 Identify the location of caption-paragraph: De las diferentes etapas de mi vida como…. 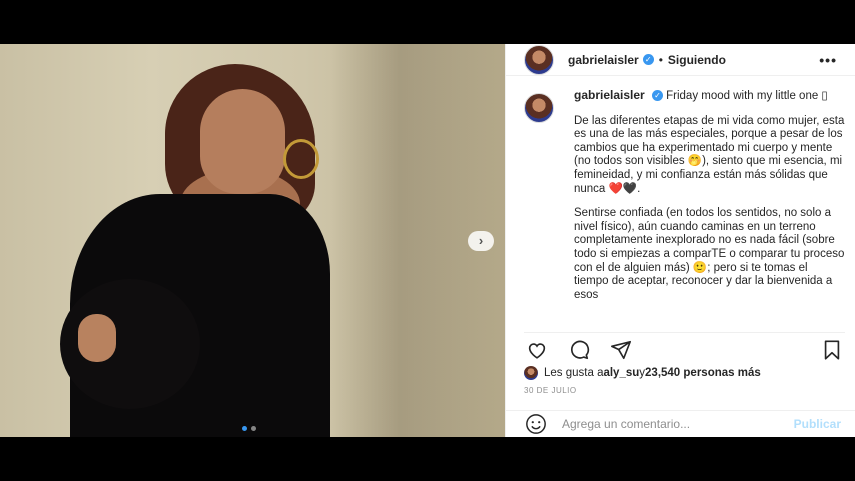
(709, 154).